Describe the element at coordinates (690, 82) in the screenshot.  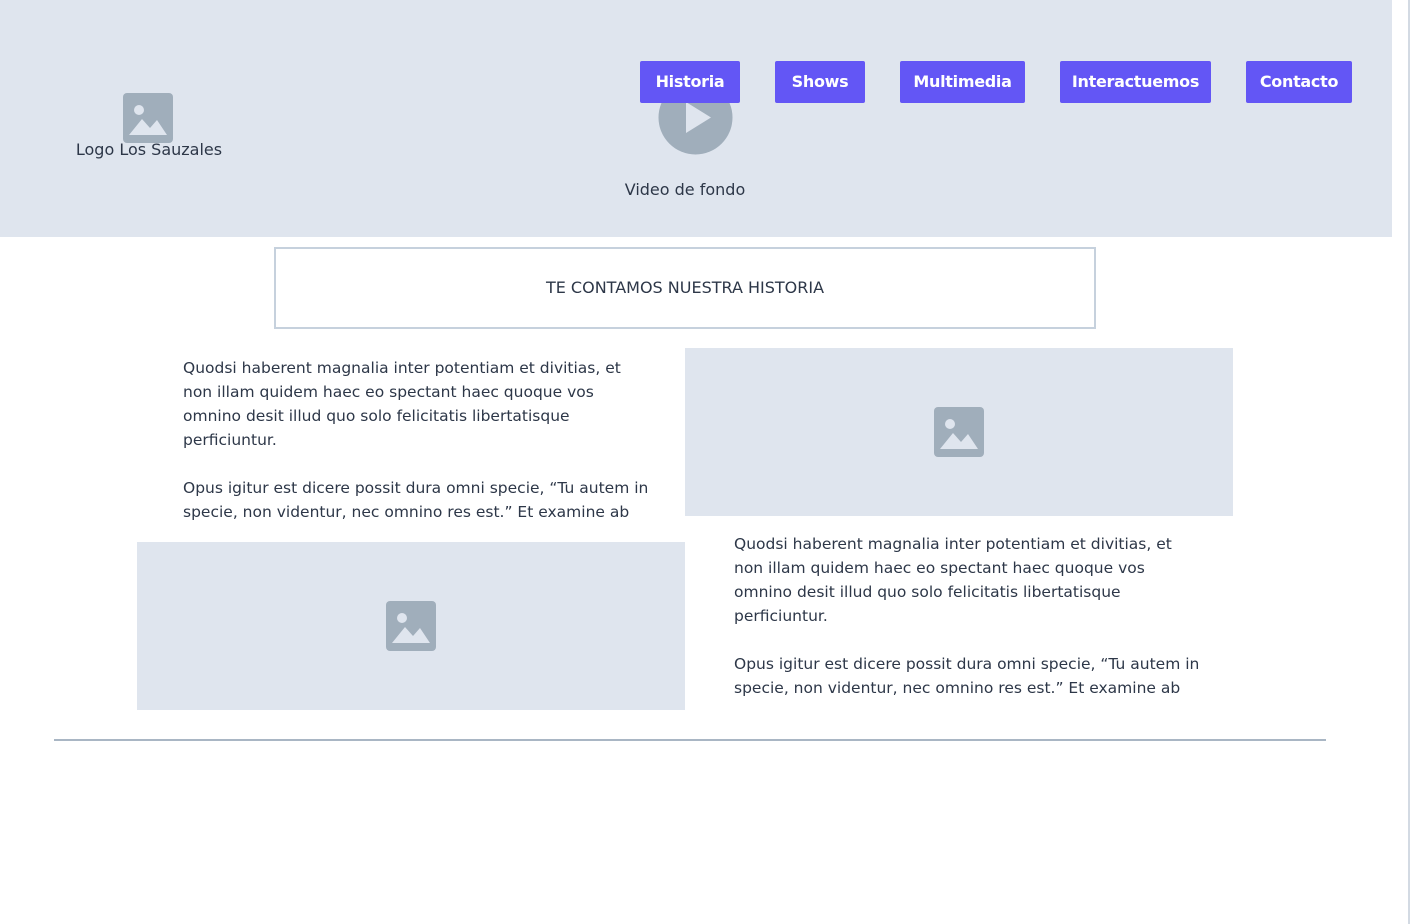
I see `nav-historia-button: Historia` at that location.